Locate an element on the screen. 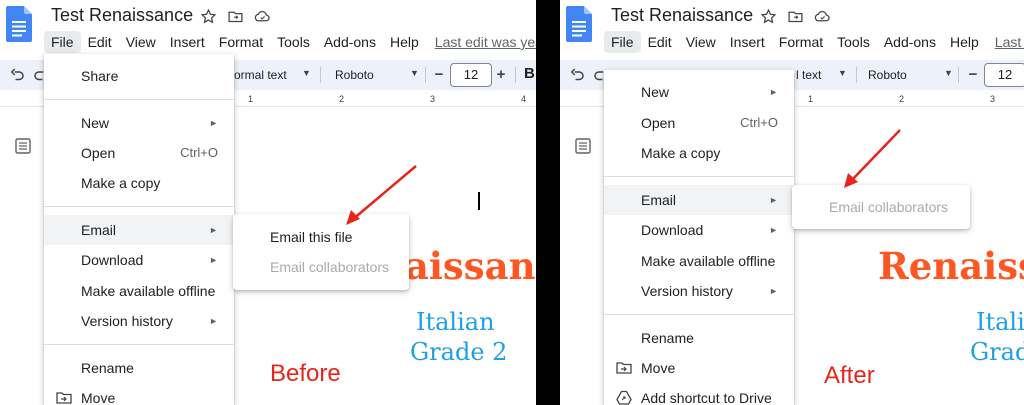 The width and height of the screenshot is (1024, 405). menu-item-label: Email is located at coordinates (99, 230).